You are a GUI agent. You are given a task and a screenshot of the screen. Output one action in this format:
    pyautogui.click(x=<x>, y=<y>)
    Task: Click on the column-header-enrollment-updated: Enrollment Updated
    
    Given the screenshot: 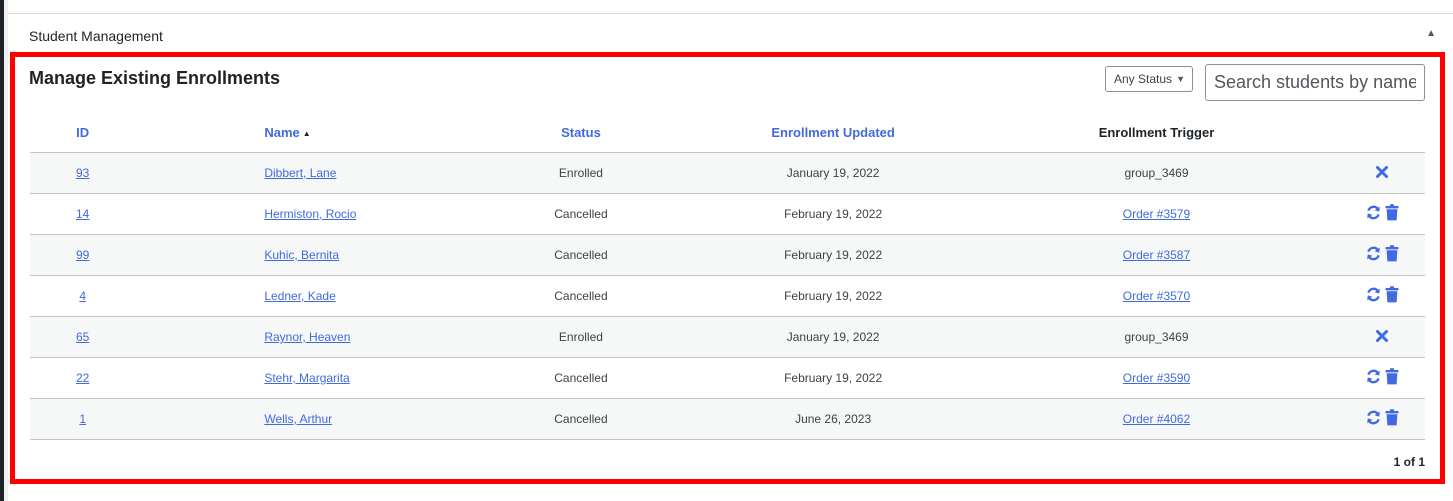 What is the action you would take?
    pyautogui.click(x=833, y=133)
    